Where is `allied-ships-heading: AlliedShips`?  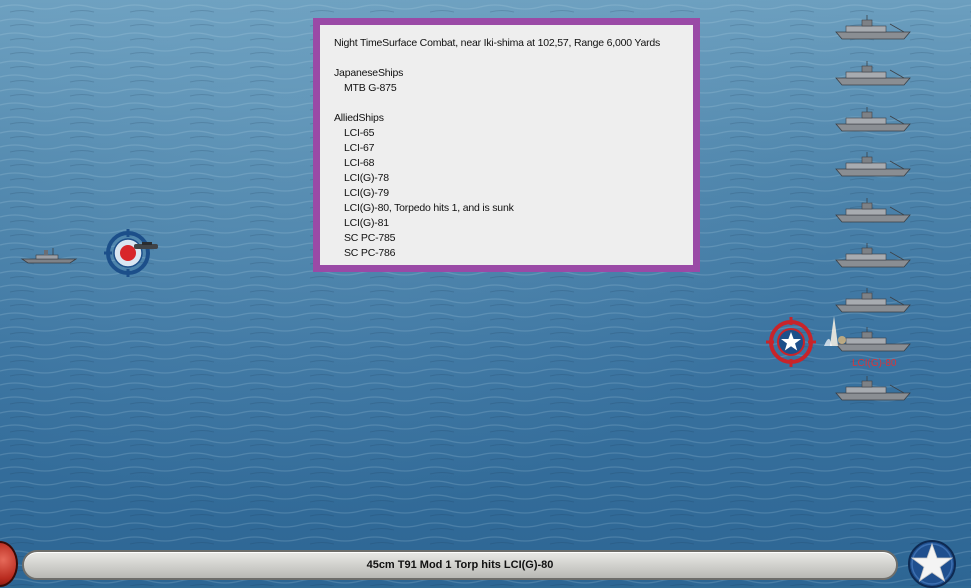
allied-ships-heading: AlliedShips is located at coordinates (359, 118).